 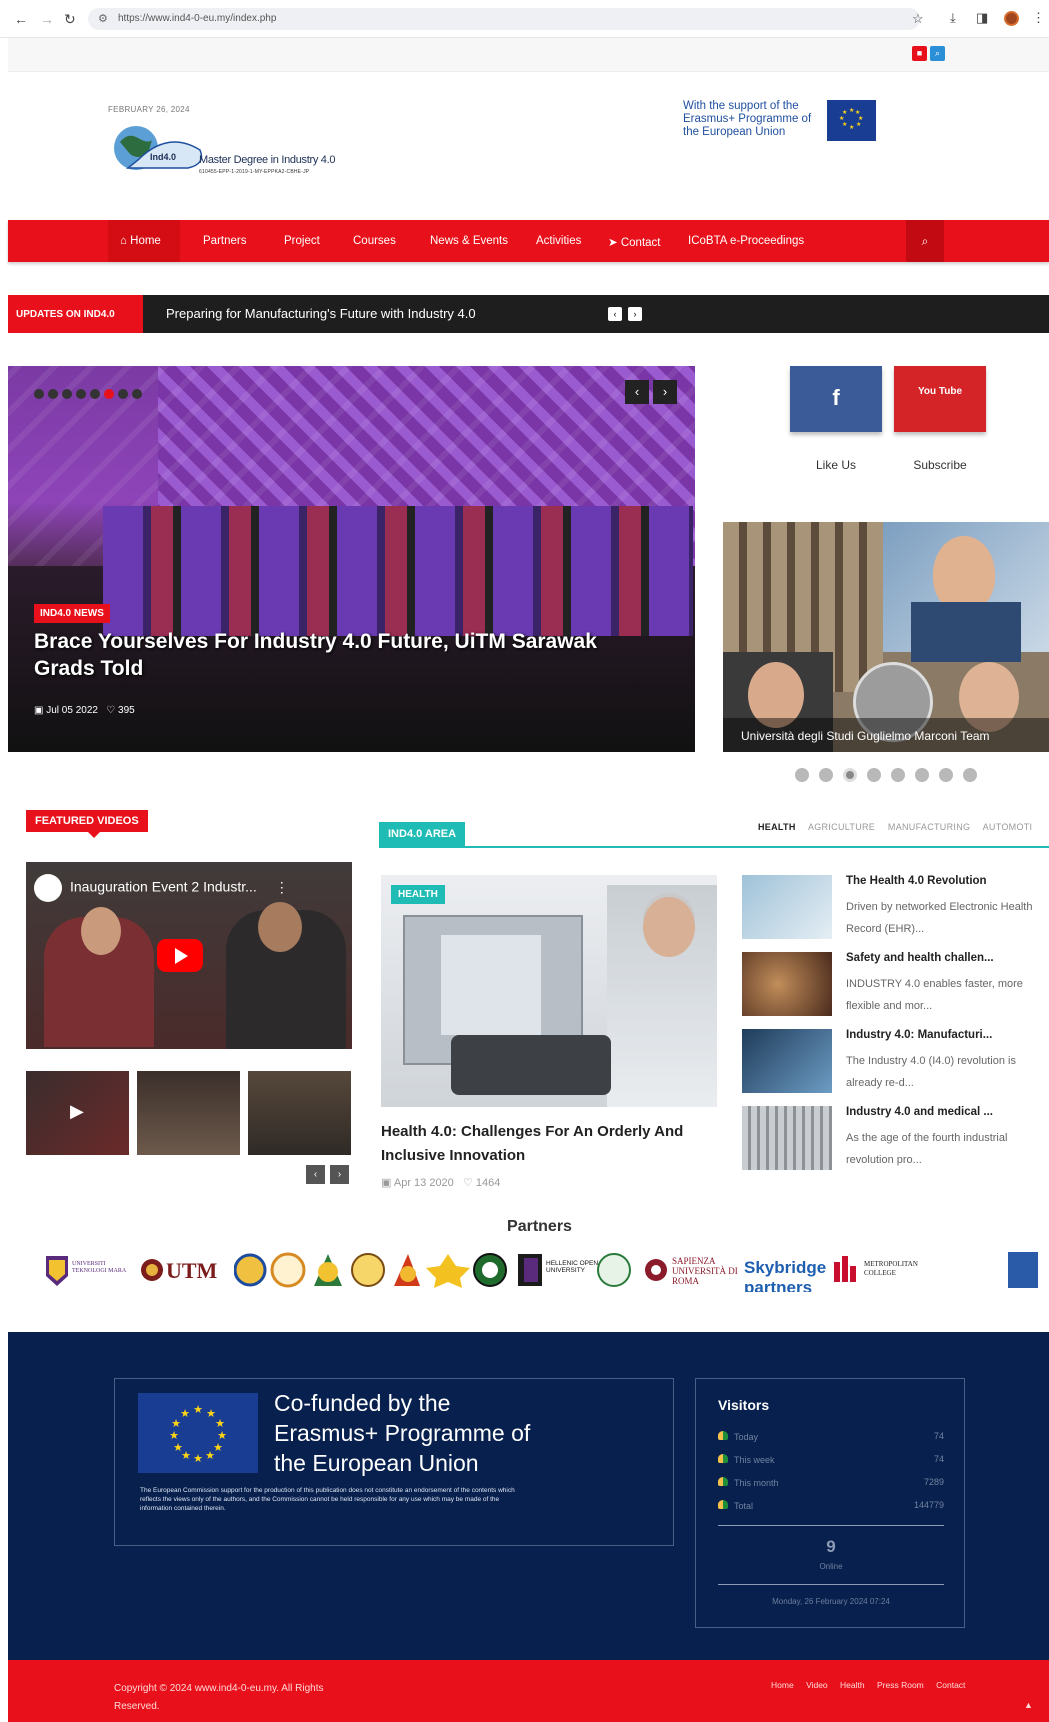 I want to click on search-icon: ⌕, so click(x=937, y=53).